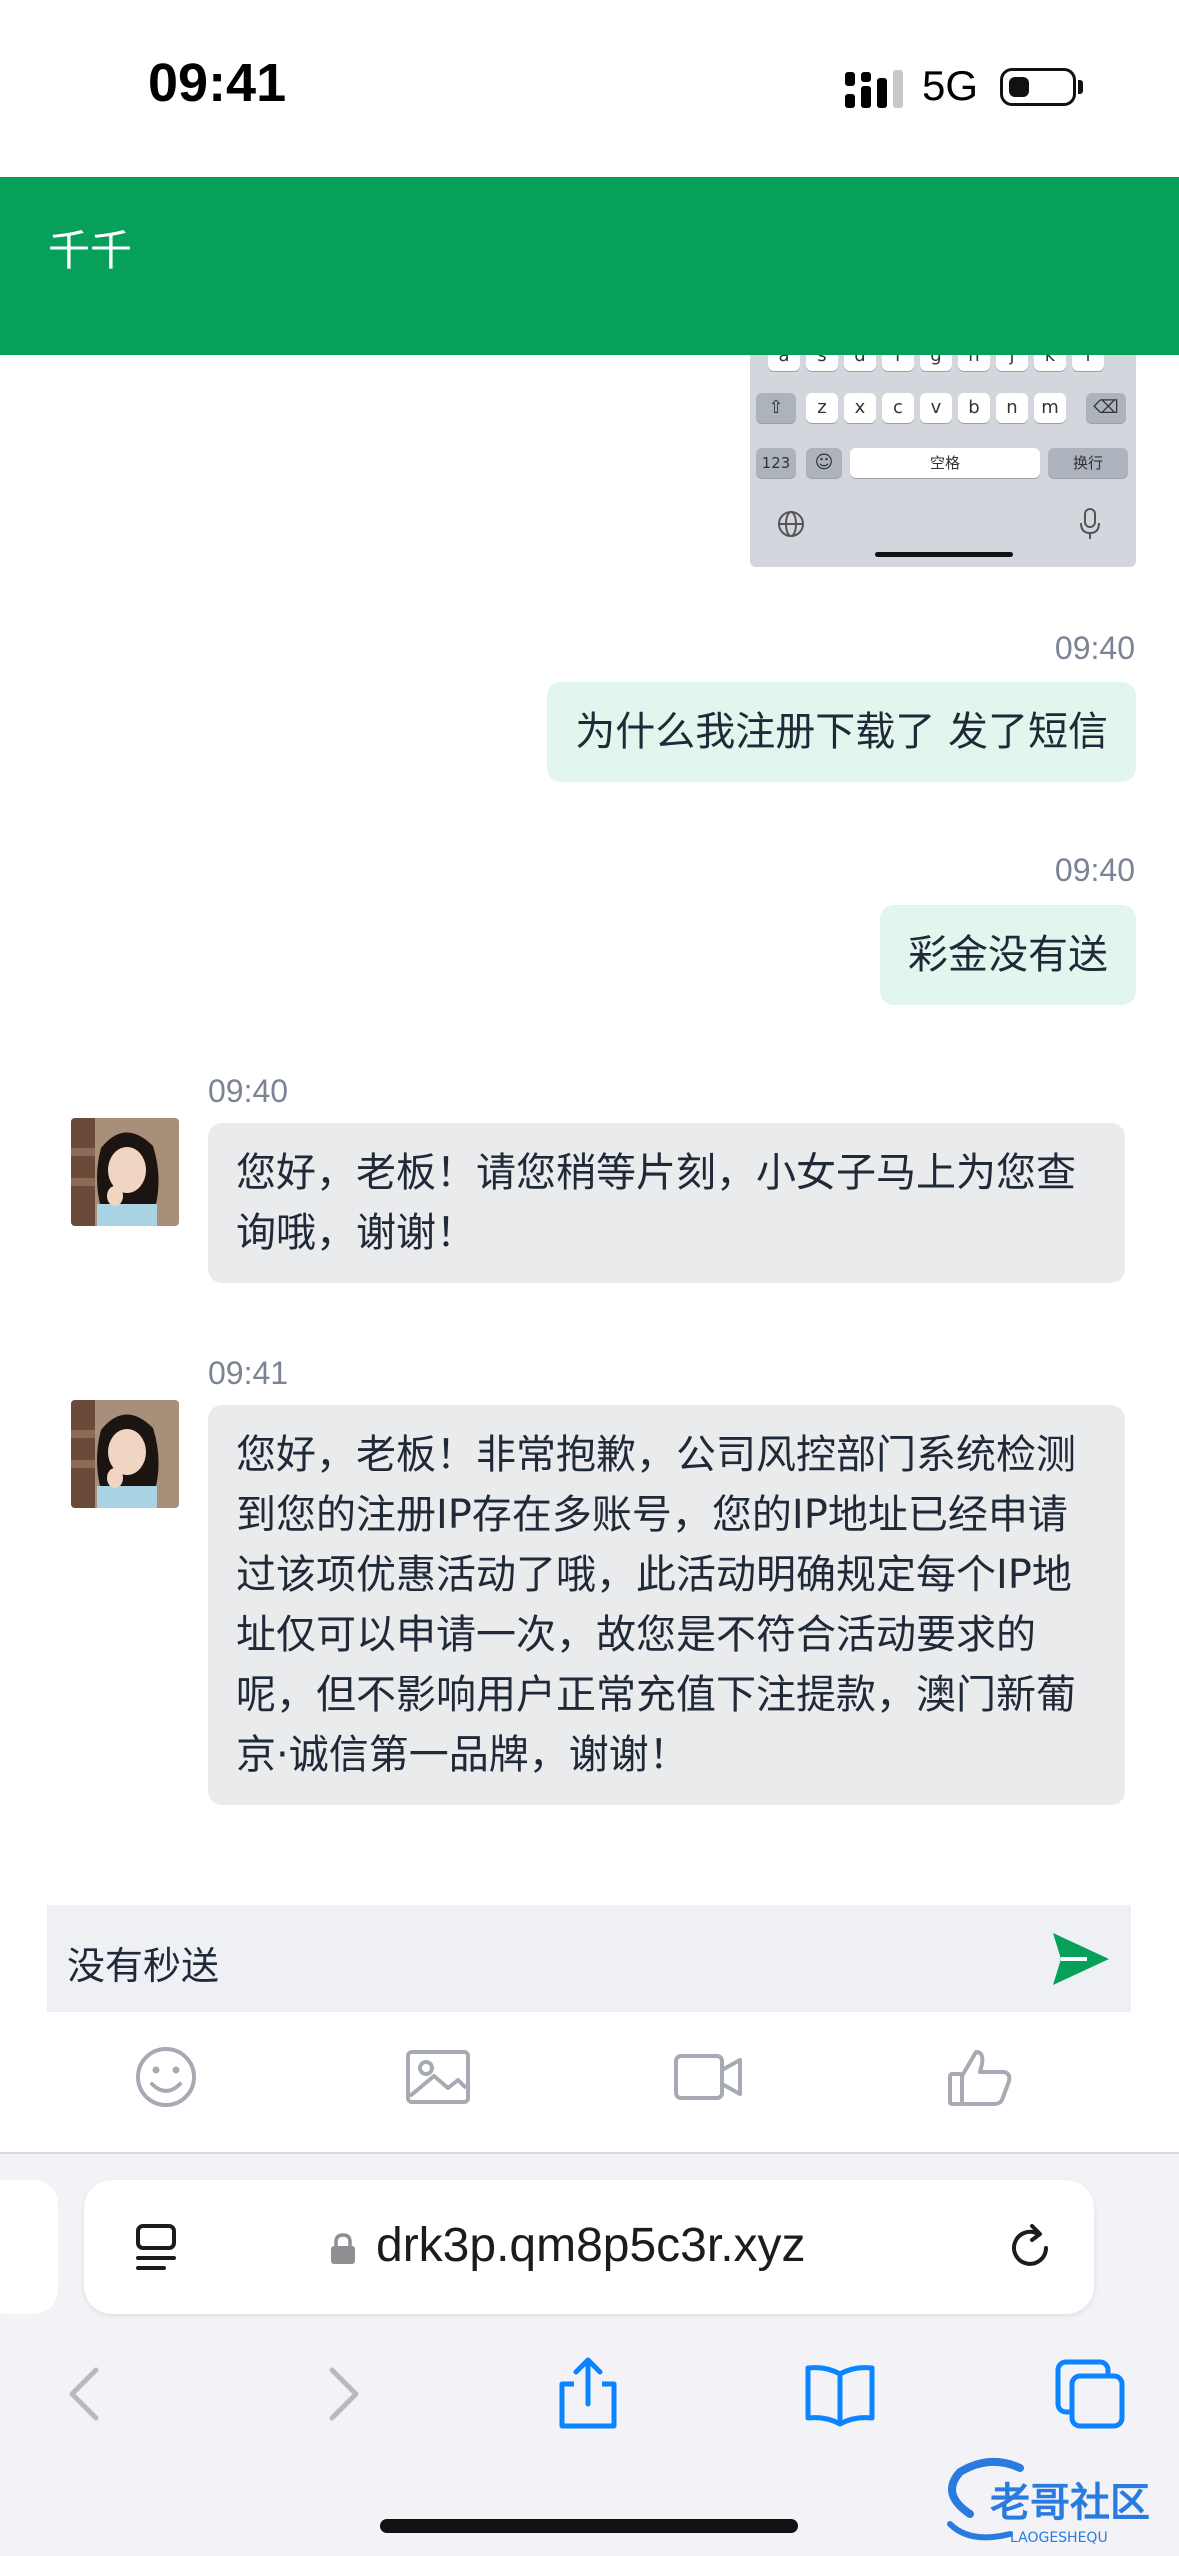 The image size is (1179, 2556). Describe the element at coordinates (588, 2394) in the screenshot. I see `share-icon` at that location.